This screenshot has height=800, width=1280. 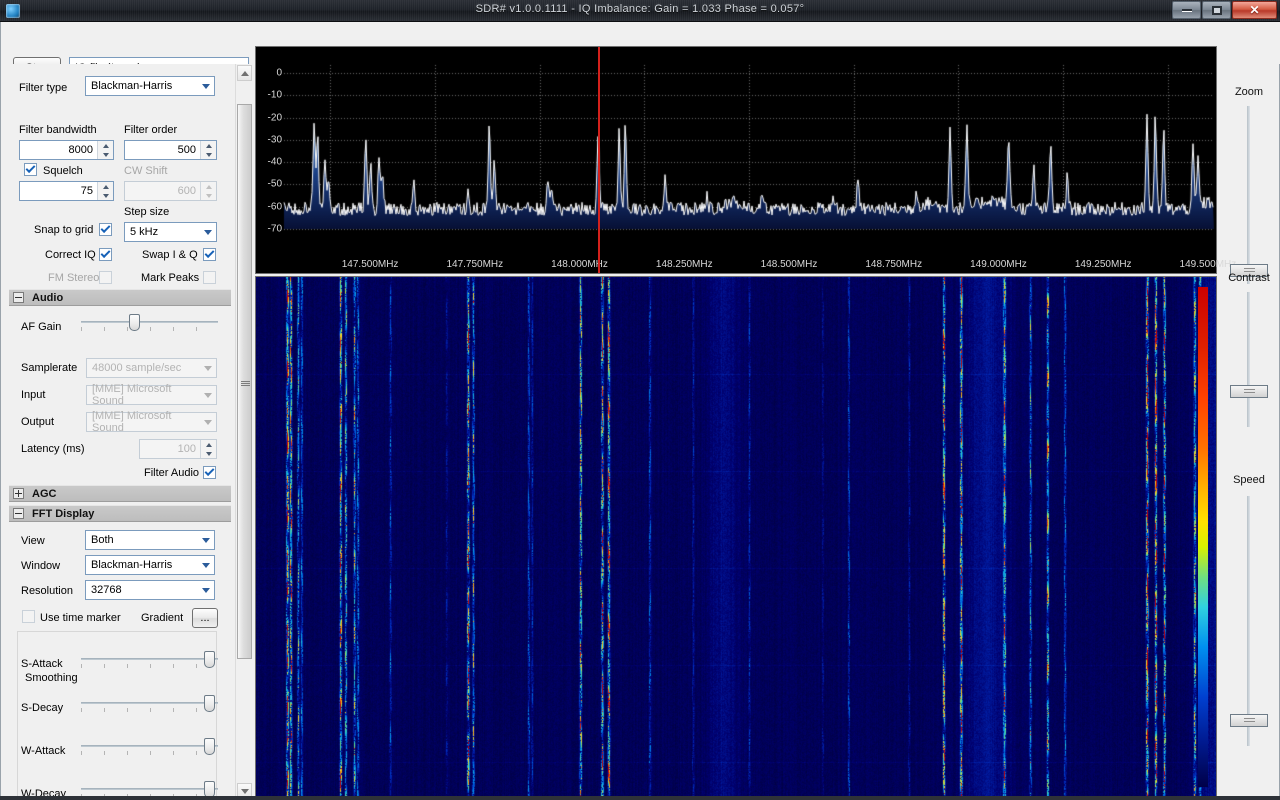 I want to click on filter-bandwidth-stepper, so click(x=105, y=150).